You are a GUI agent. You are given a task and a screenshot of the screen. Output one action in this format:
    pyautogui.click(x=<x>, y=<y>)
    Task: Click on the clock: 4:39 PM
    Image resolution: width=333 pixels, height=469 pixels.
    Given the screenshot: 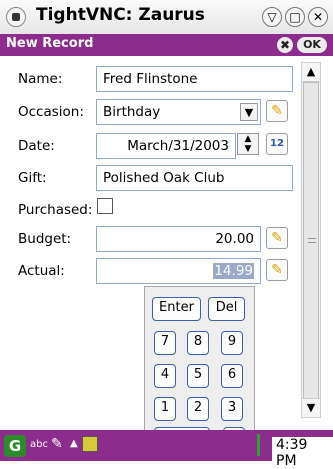 What is the action you would take?
    pyautogui.click(x=302, y=453)
    